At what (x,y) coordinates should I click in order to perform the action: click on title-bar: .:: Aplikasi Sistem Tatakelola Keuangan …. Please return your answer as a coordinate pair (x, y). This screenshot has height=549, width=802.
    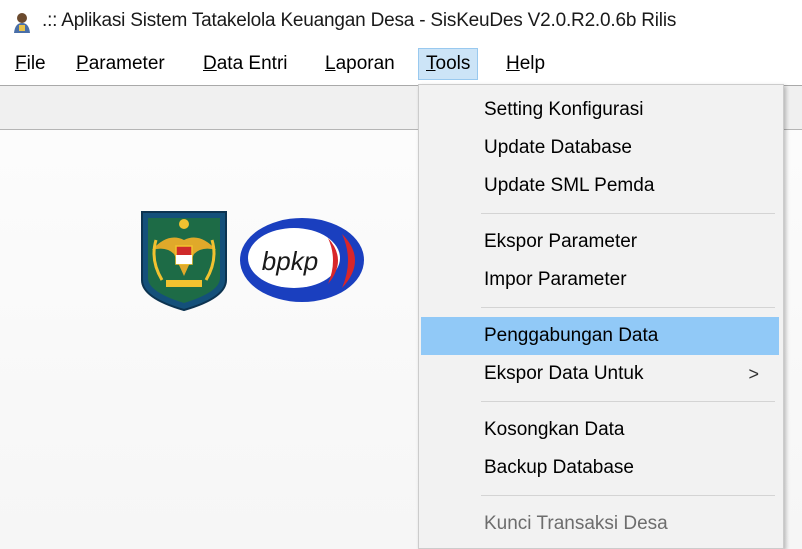
    Looking at the image, I should click on (401, 22).